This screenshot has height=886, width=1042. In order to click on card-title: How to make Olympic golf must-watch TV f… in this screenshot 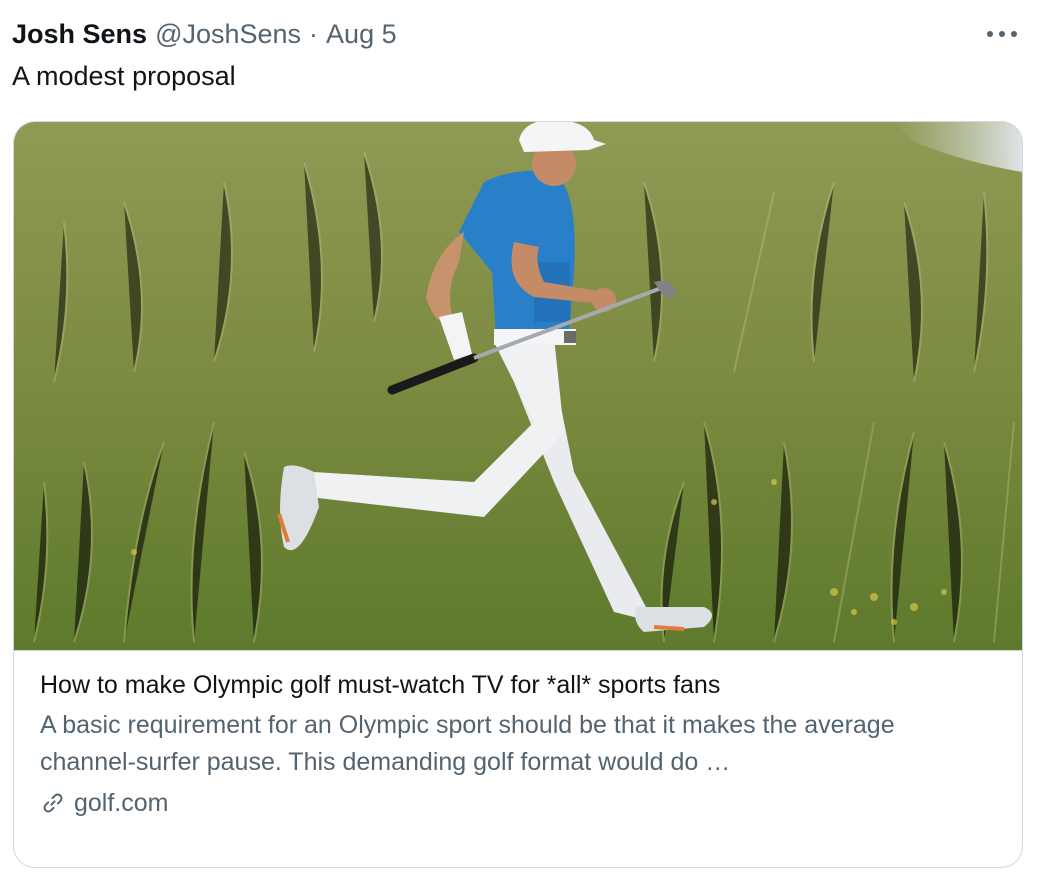, I will do `click(518, 685)`.